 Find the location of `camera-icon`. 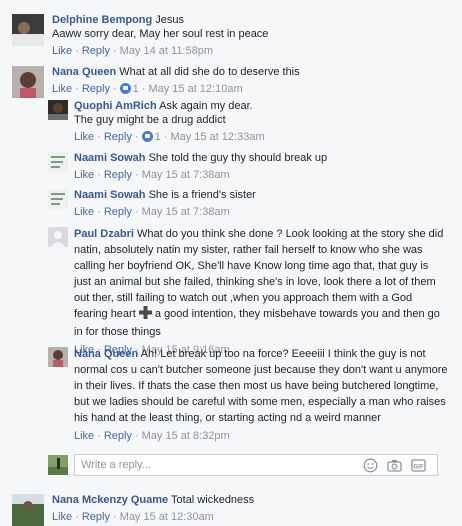

camera-icon is located at coordinates (394, 465).